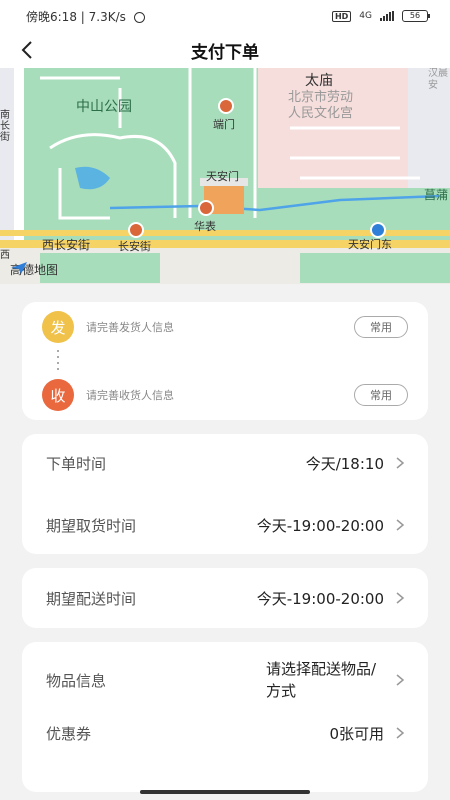 Image resolution: width=450 pixels, height=800 pixels. What do you see at coordinates (225, 53) in the screenshot?
I see `page-title: 支付下单` at bounding box center [225, 53].